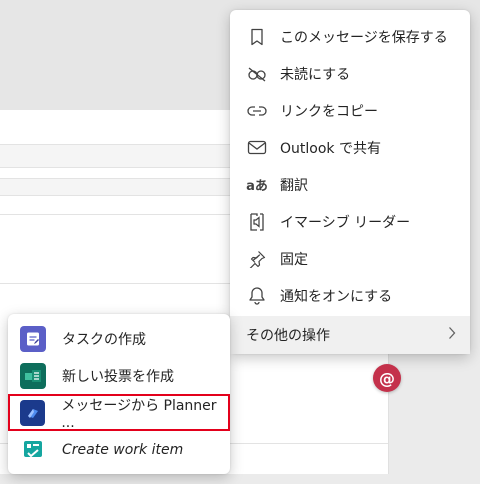 The image size is (480, 484). Describe the element at coordinates (257, 148) in the screenshot. I see `mail-icon` at that location.